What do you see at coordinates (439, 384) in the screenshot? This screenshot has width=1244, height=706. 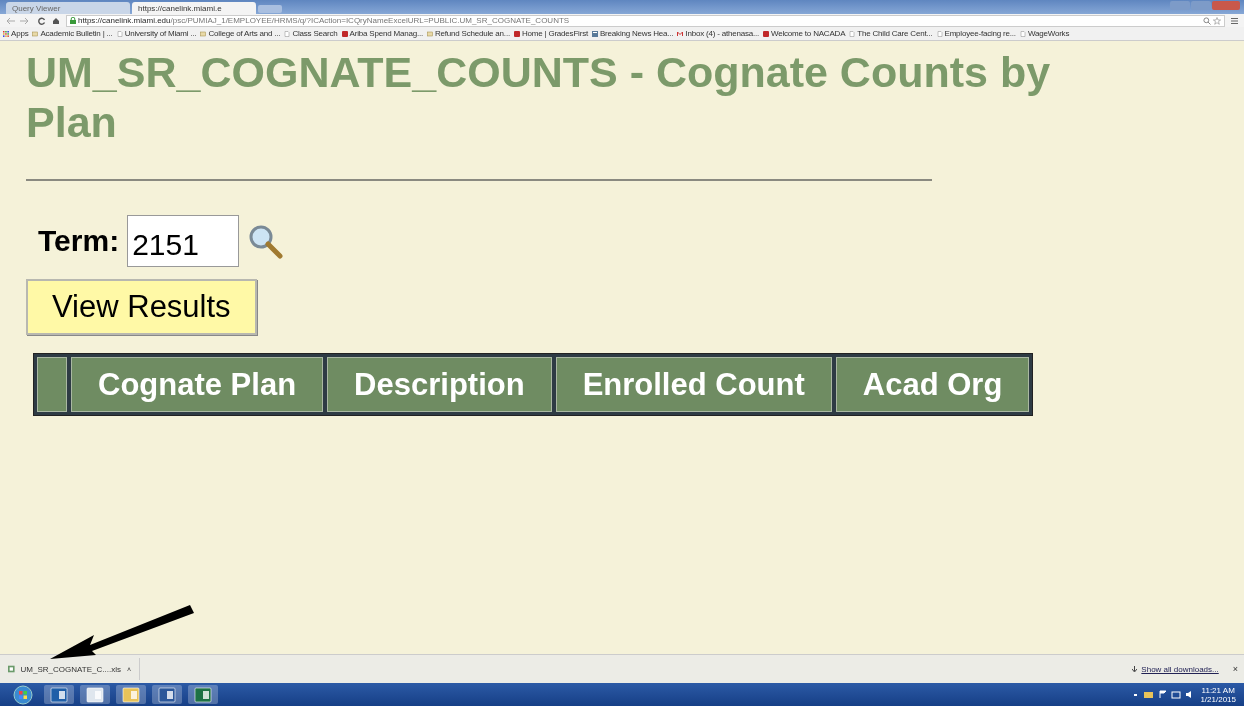 I see `column-header: Description` at bounding box center [439, 384].